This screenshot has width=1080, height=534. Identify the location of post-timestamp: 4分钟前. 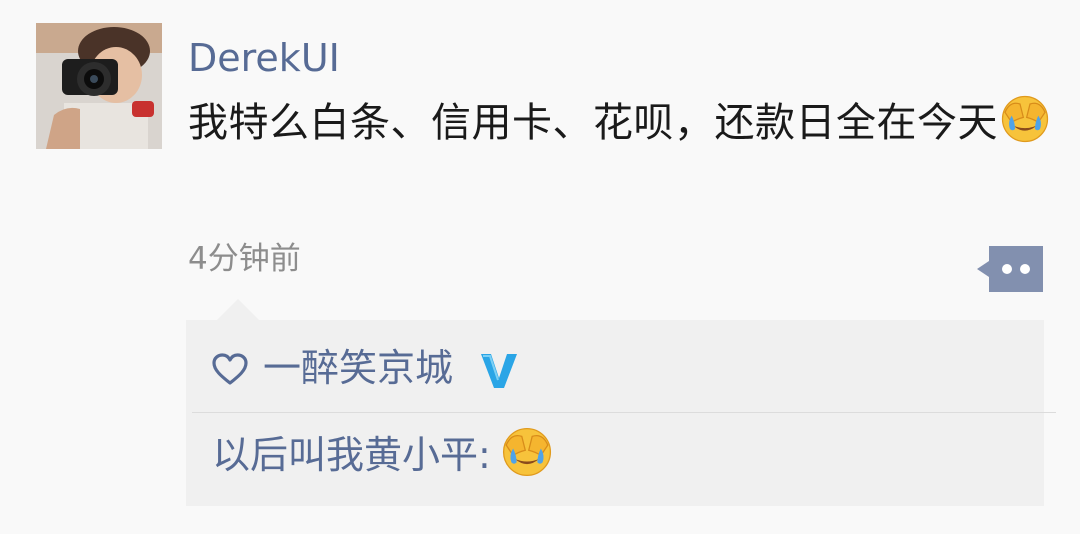
(244, 259).